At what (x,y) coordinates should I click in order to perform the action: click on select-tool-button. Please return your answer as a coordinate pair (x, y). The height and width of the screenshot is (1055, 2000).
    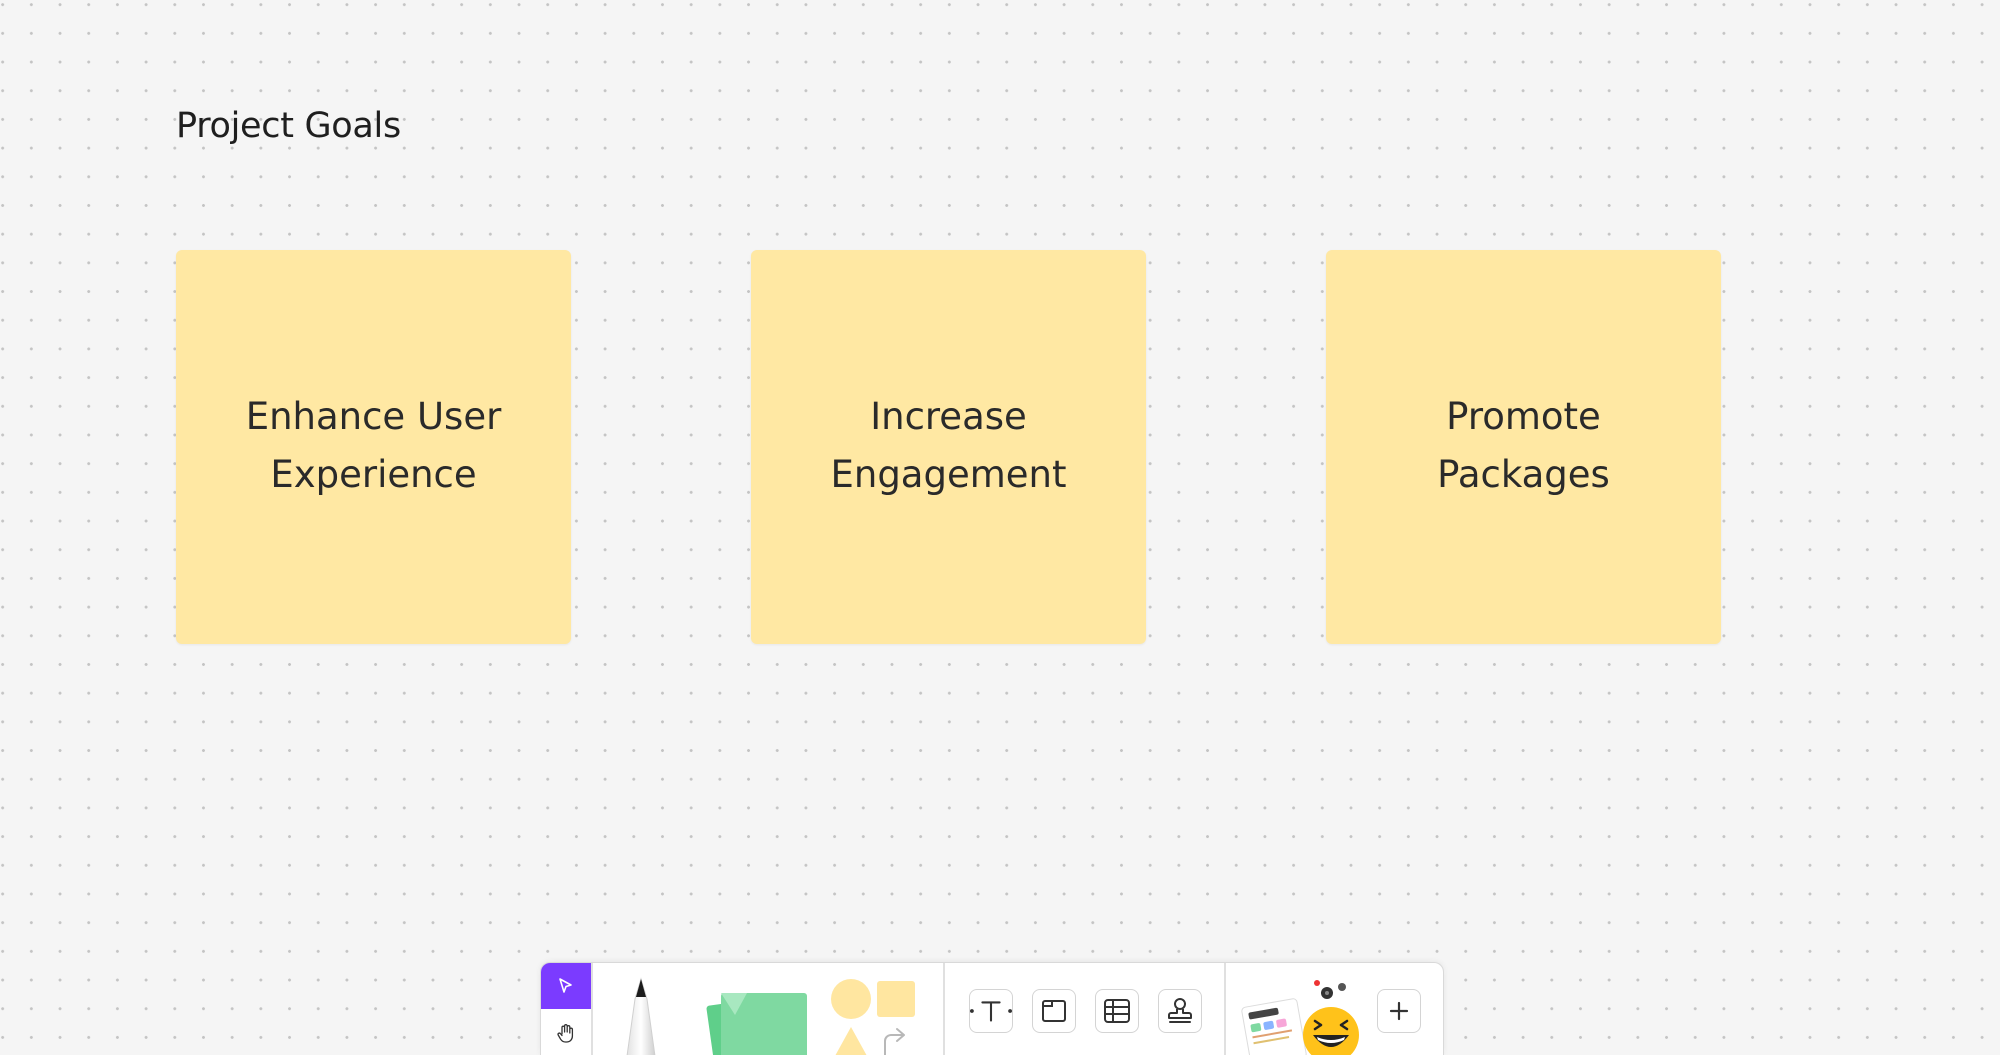
    Looking at the image, I should click on (566, 986).